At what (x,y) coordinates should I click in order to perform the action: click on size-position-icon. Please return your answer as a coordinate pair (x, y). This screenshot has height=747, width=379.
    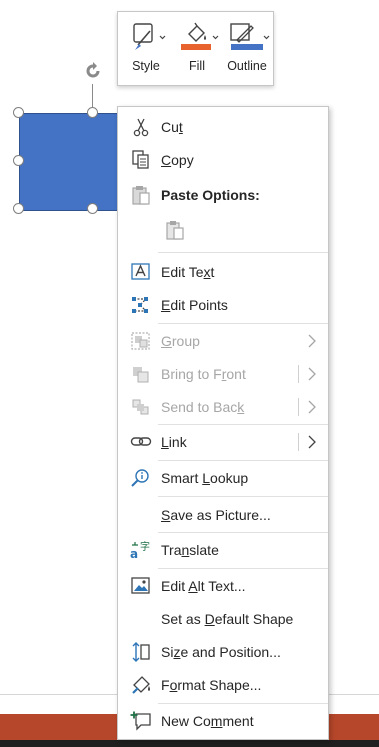
    Looking at the image, I should click on (141, 652).